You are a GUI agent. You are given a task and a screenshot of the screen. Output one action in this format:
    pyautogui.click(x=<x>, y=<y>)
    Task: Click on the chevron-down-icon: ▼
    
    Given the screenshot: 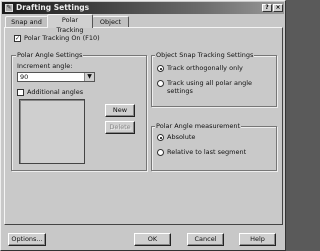 What is the action you would take?
    pyautogui.click(x=89, y=77)
    